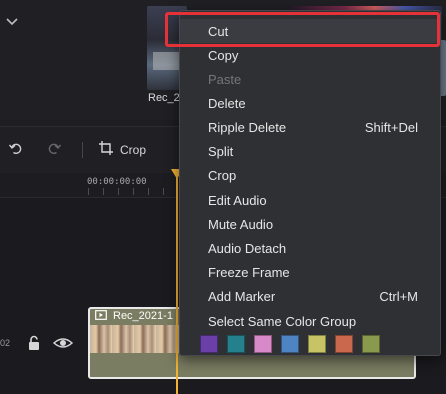 This screenshot has height=394, width=446. I want to click on ruler-timecode: 00:00:00:00, so click(117, 182).